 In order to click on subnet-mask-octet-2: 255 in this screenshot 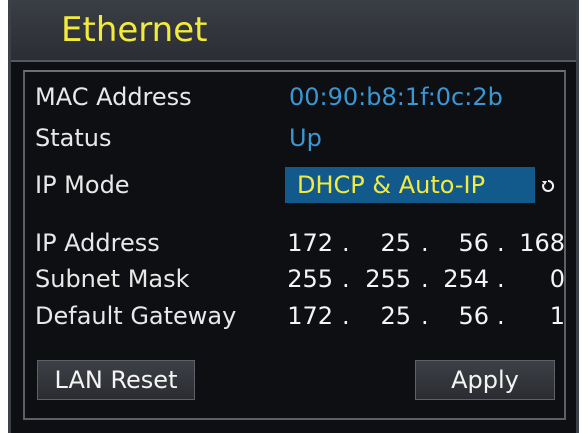, I will do `click(381, 279)`.